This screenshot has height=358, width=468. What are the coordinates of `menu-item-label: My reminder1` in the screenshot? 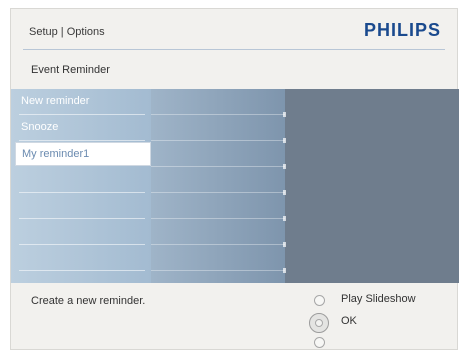 It's located at (56, 154).